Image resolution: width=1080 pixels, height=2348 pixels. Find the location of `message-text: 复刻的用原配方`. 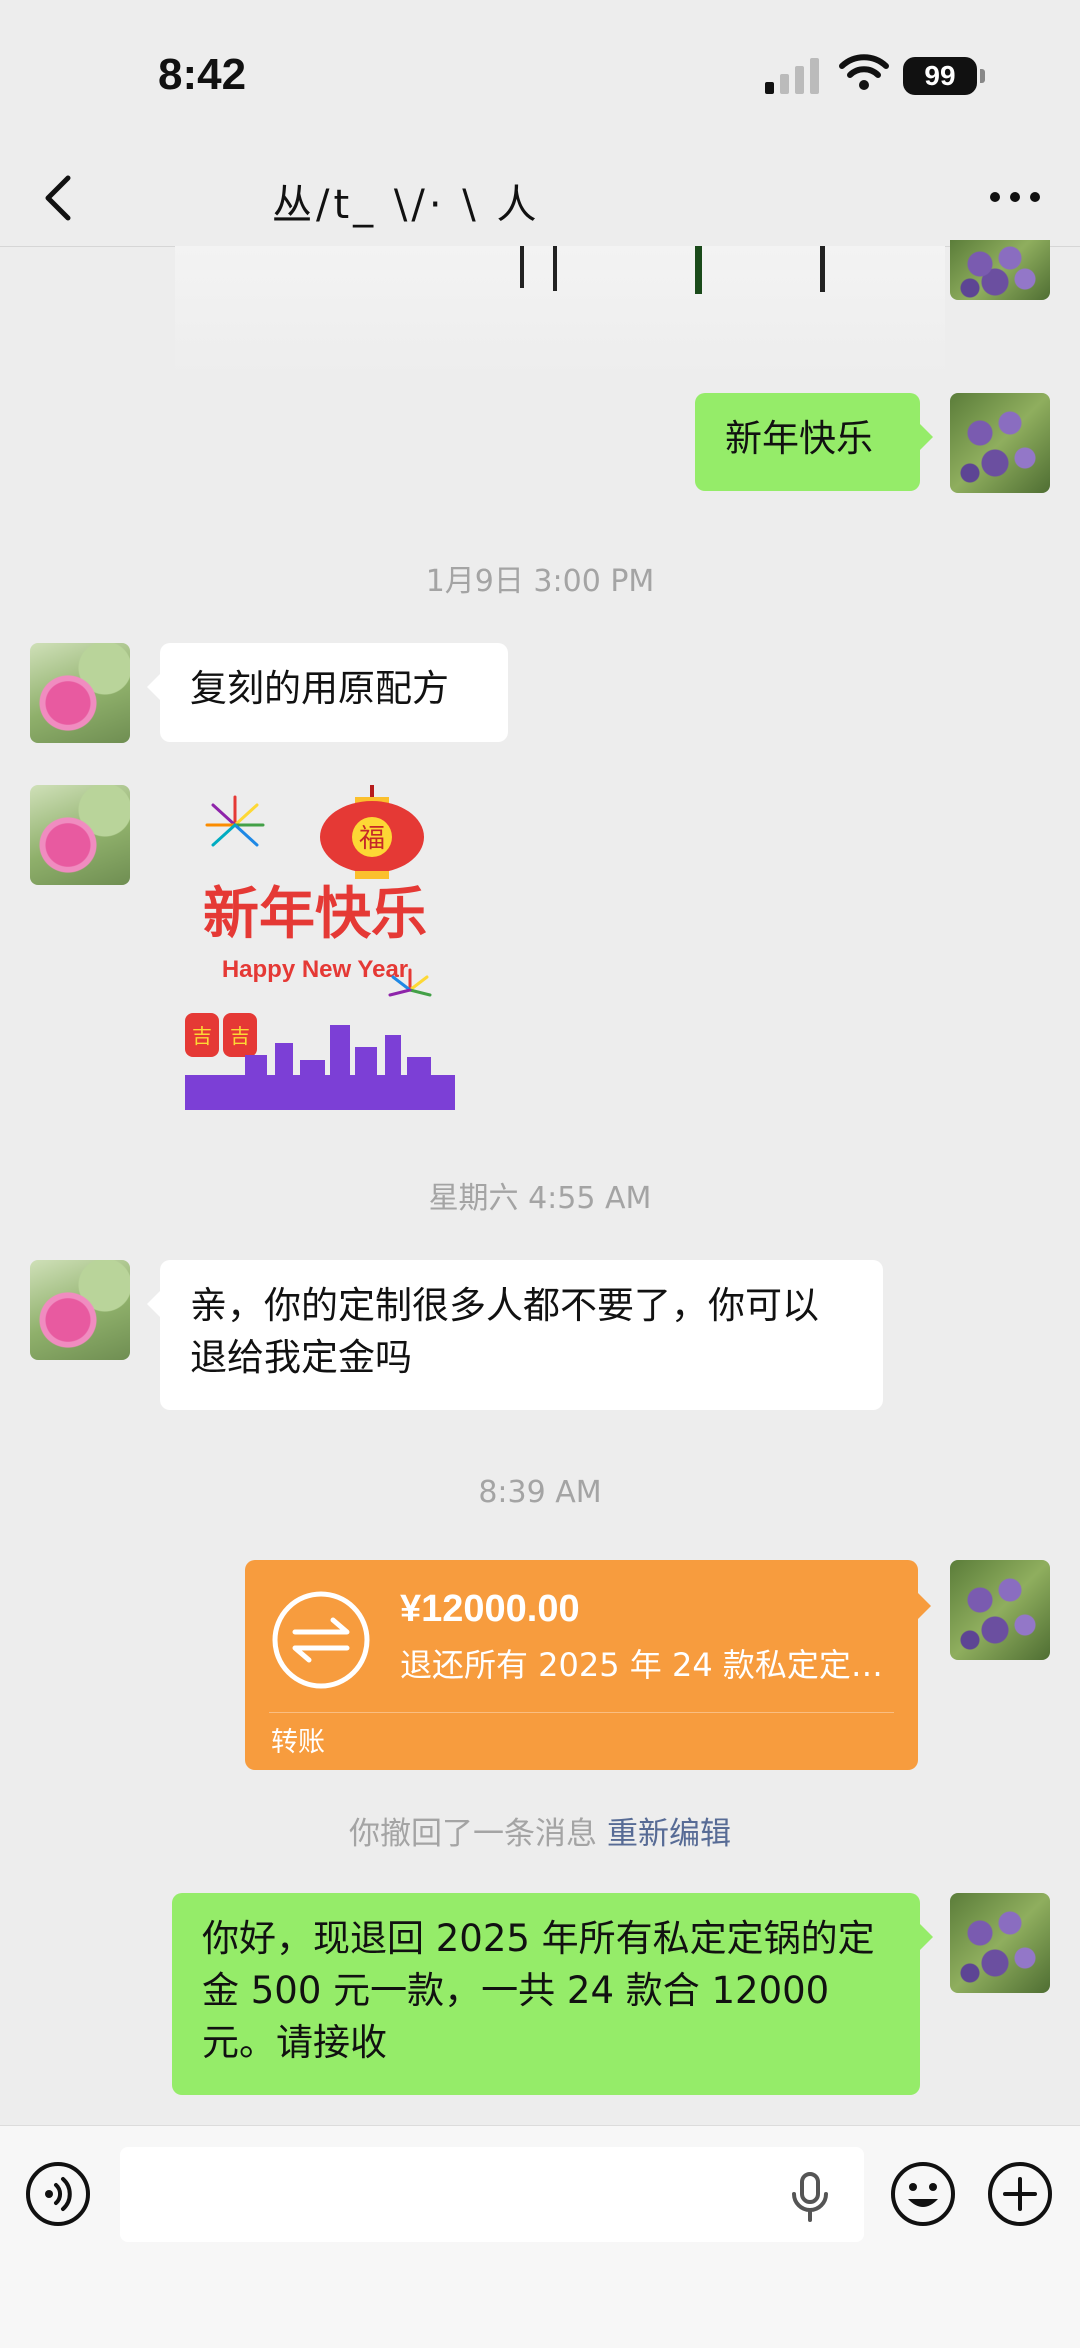

message-text: 复刻的用原配方 is located at coordinates (319, 688).